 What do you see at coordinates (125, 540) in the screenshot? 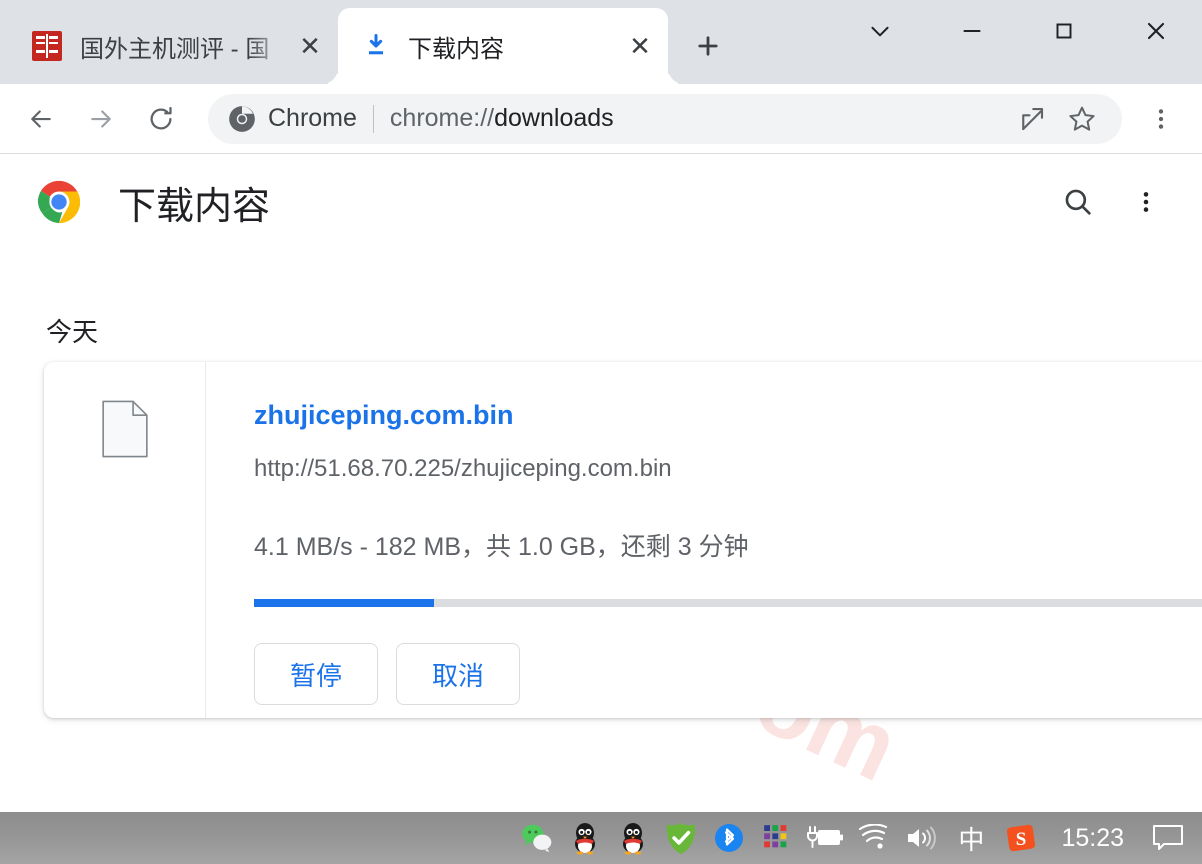
I see `file-icon-column` at bounding box center [125, 540].